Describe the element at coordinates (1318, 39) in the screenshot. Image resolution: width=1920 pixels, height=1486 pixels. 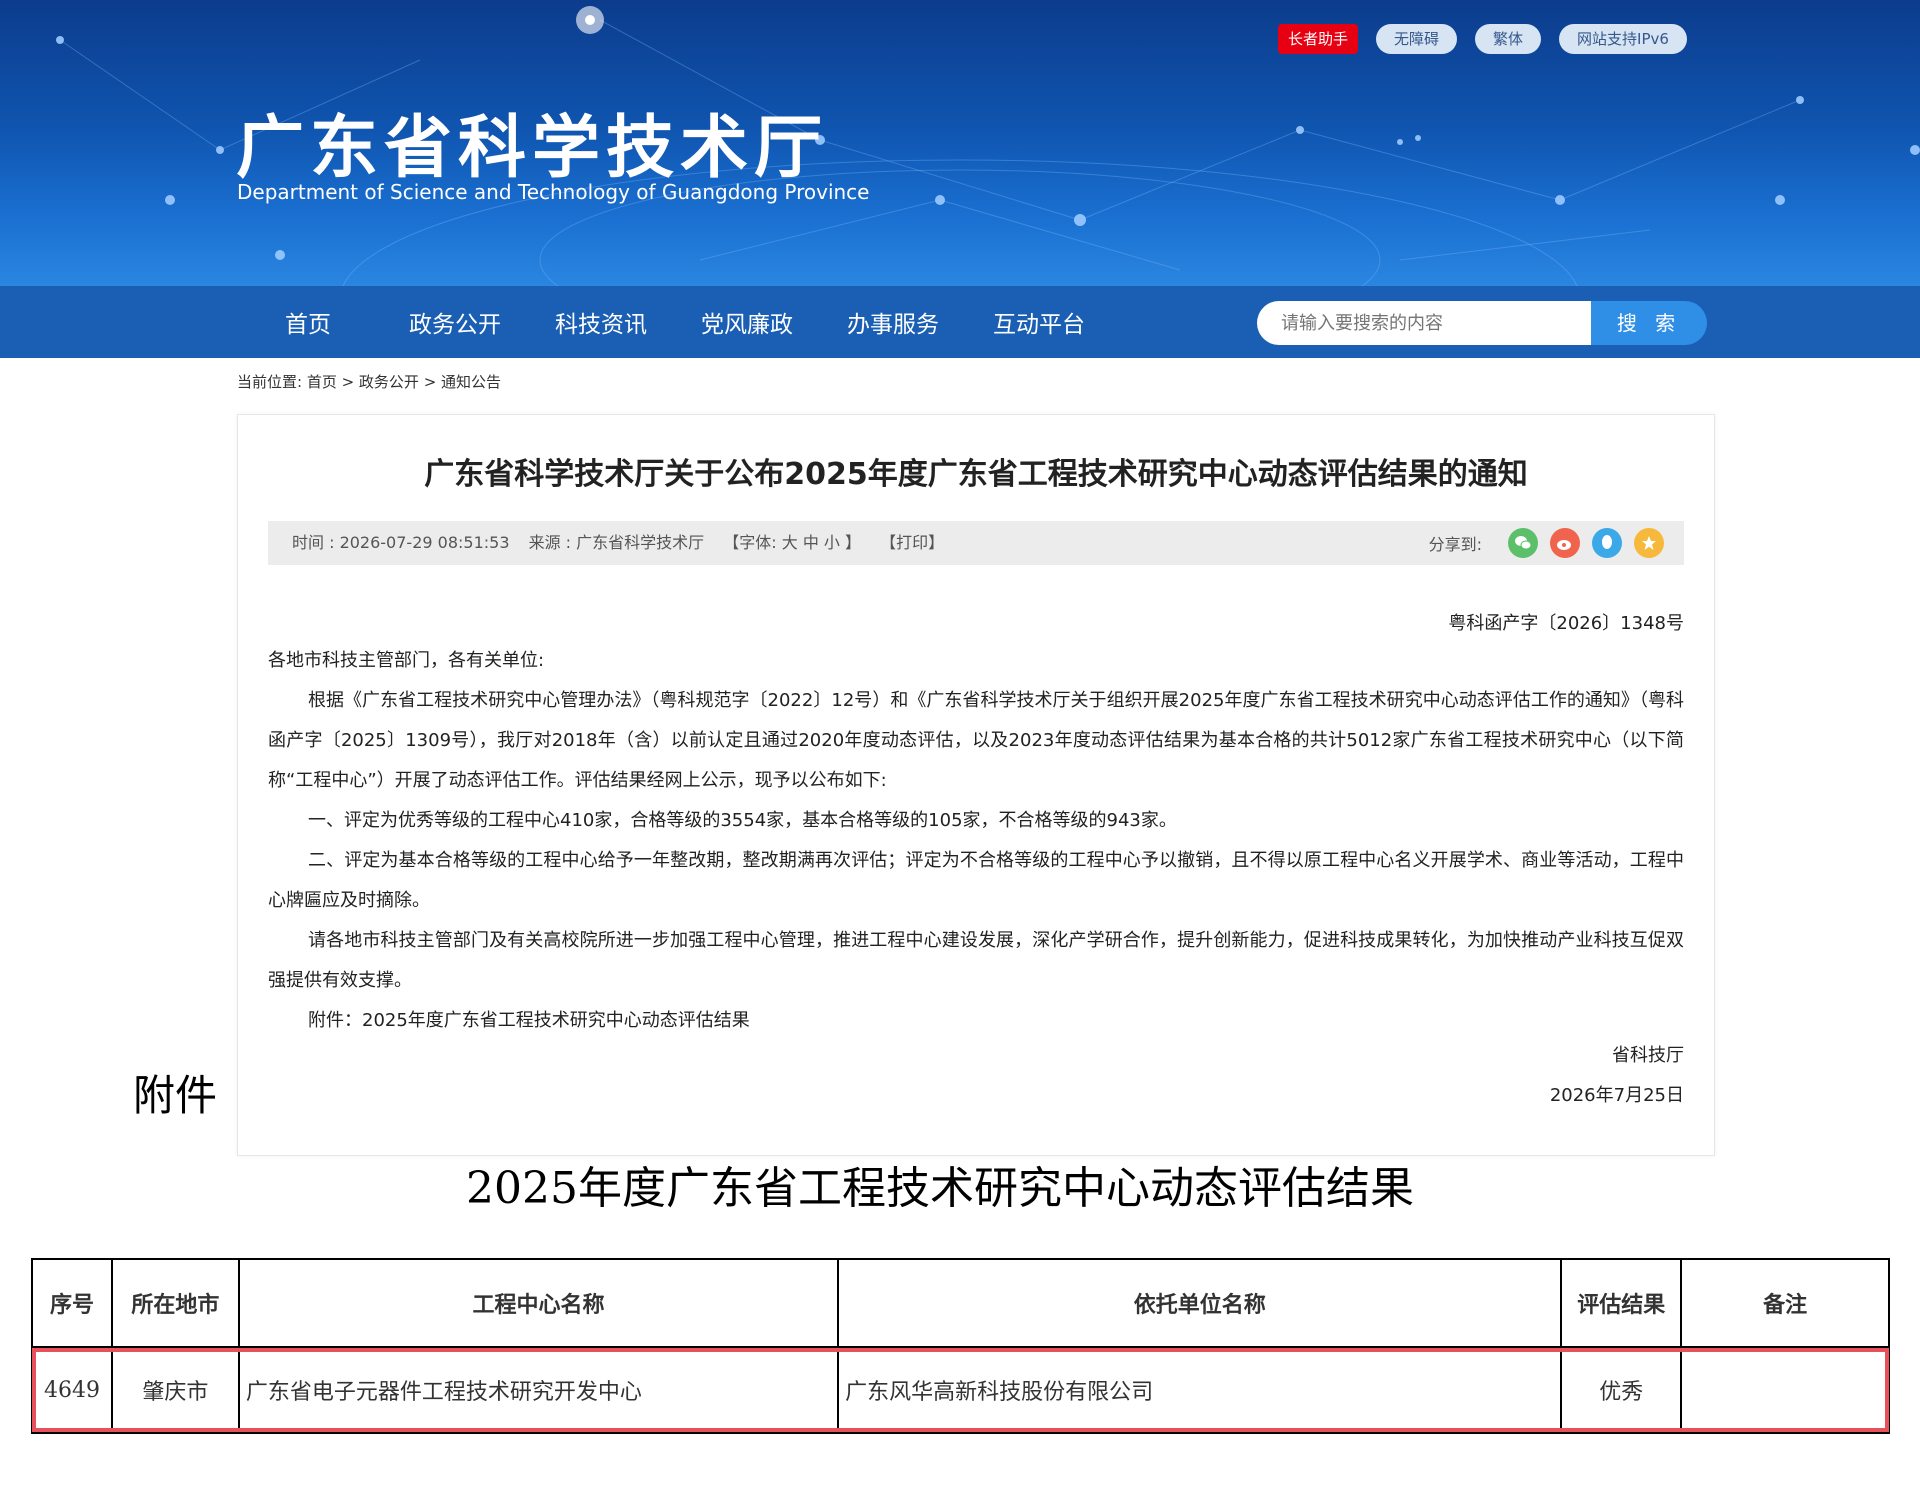
I see `elder-assistant-button: 长者助手` at that location.